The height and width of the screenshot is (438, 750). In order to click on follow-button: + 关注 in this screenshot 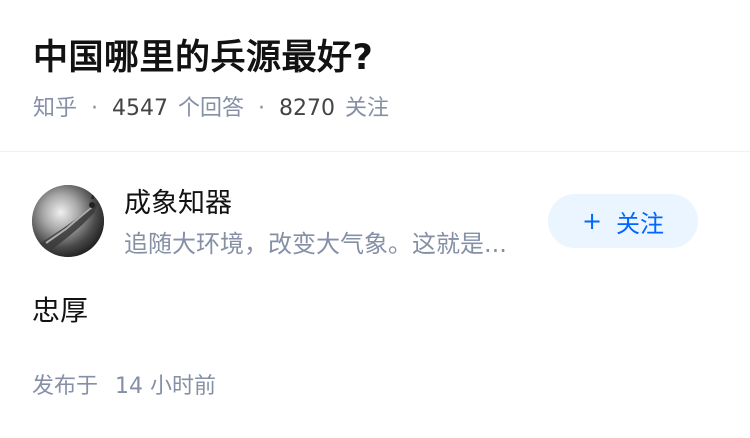, I will do `click(623, 221)`.